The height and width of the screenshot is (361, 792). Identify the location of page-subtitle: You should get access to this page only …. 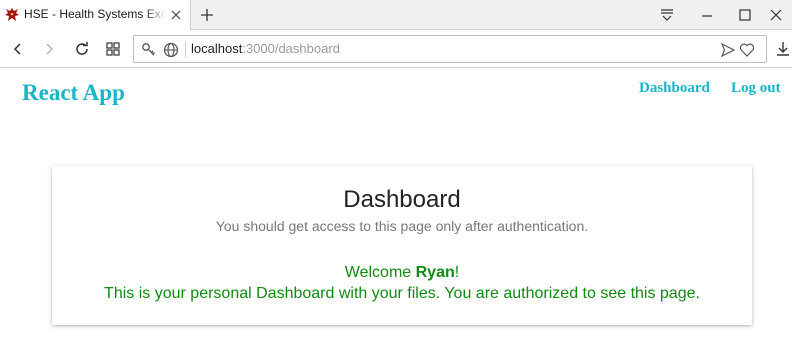
(402, 226).